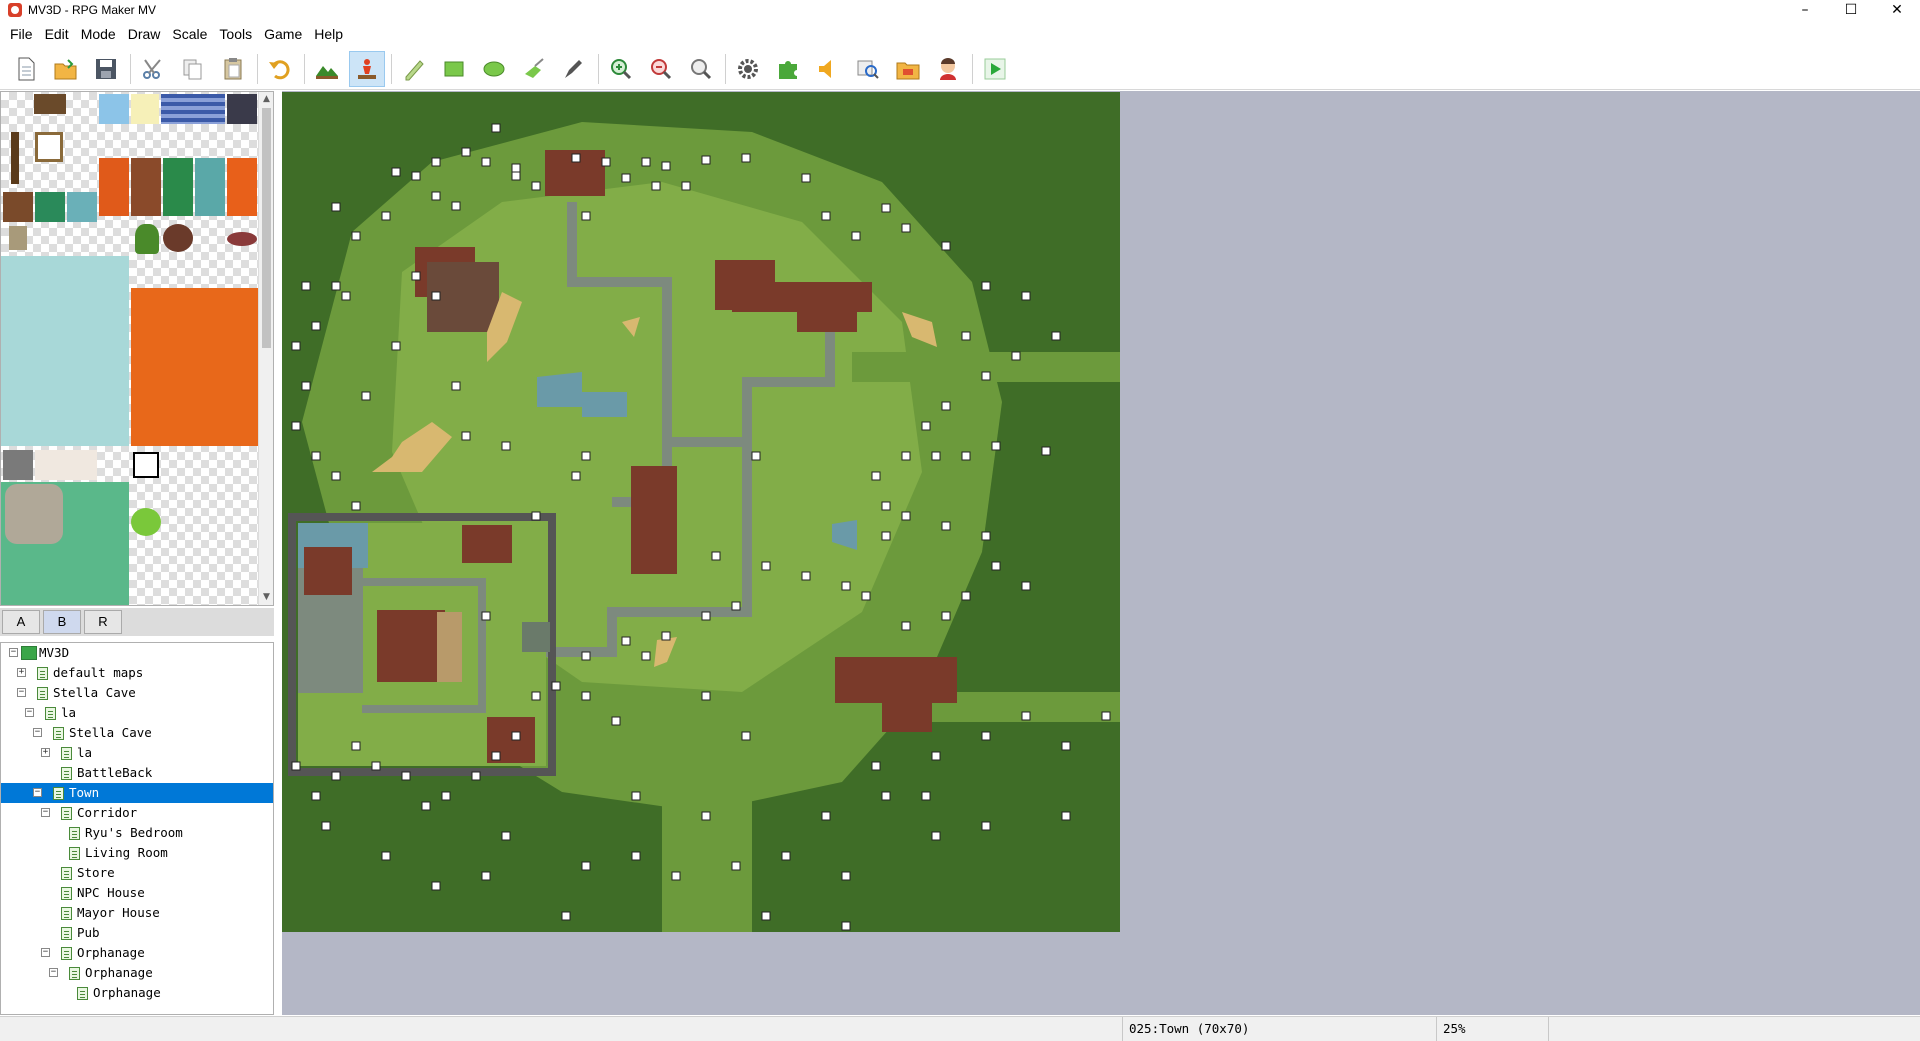 The width and height of the screenshot is (1920, 1041). I want to click on tile-green-rock-wall, so click(178, 187).